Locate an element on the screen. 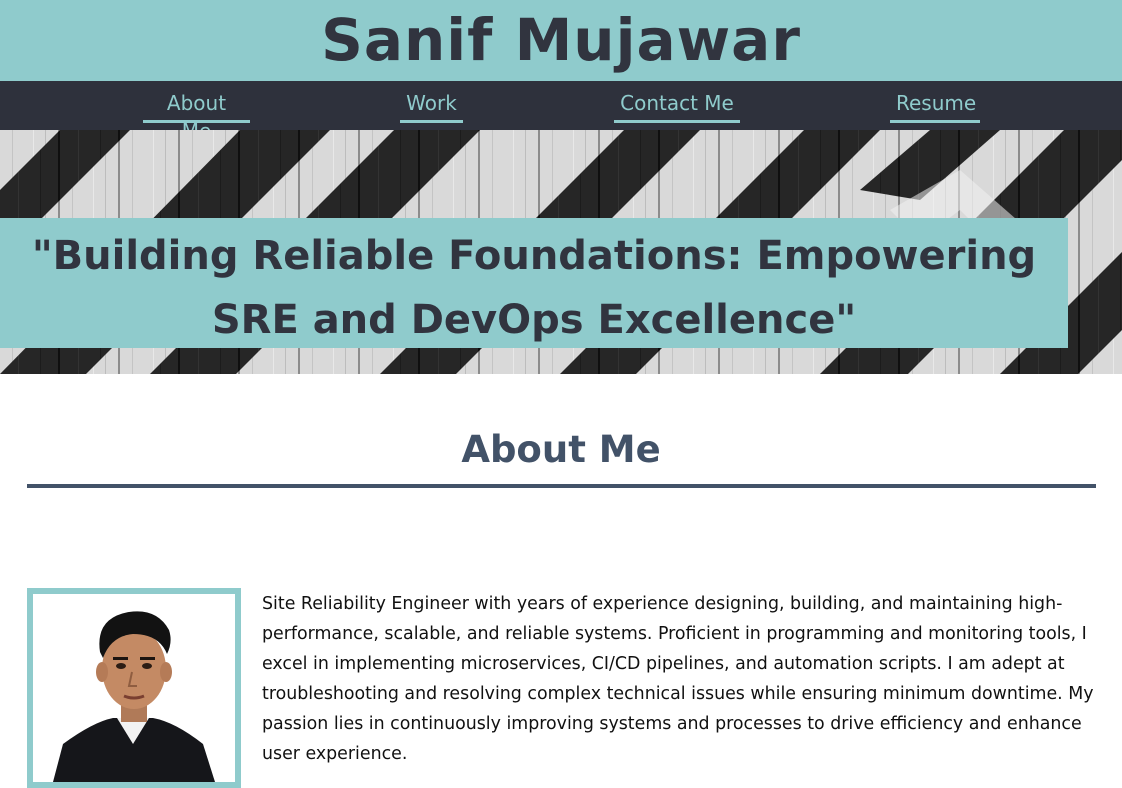  profile-photo is located at coordinates (134, 688).